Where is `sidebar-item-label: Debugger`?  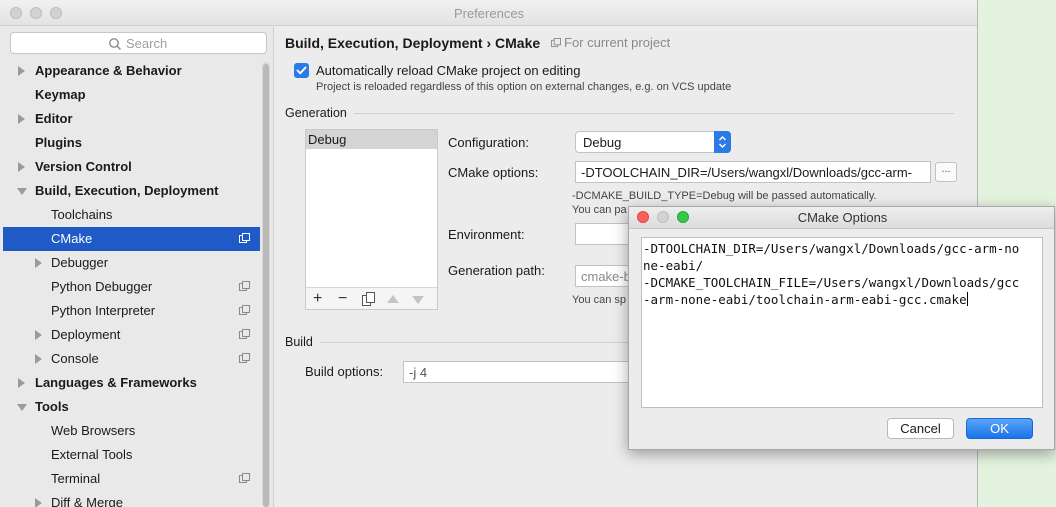 sidebar-item-label: Debugger is located at coordinates (80, 262).